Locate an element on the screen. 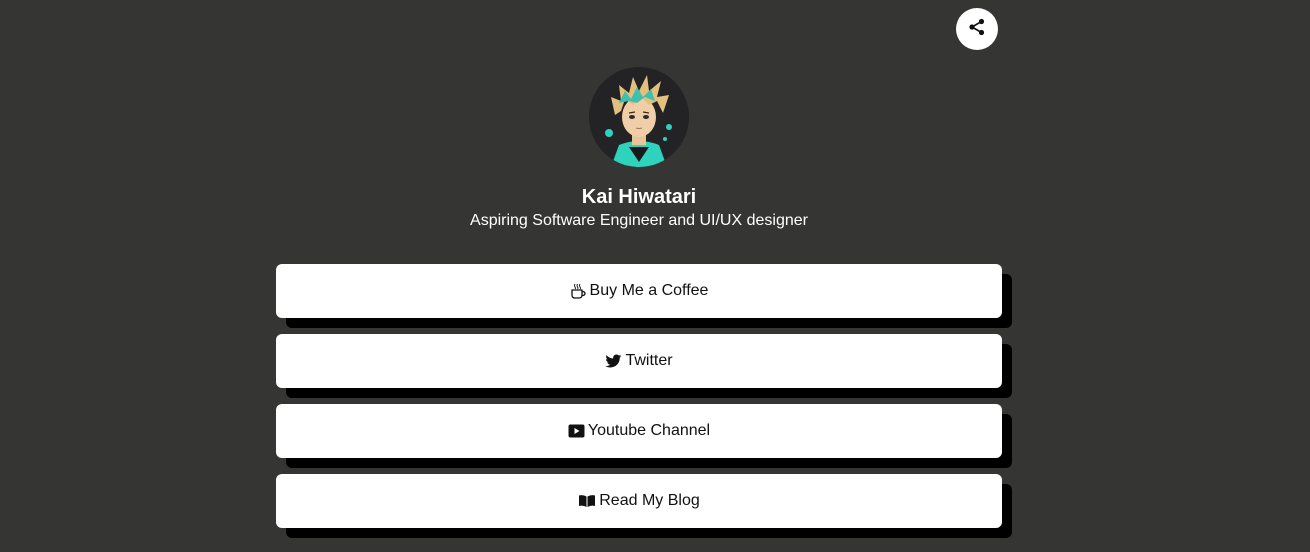  share-icon is located at coordinates (977, 29).